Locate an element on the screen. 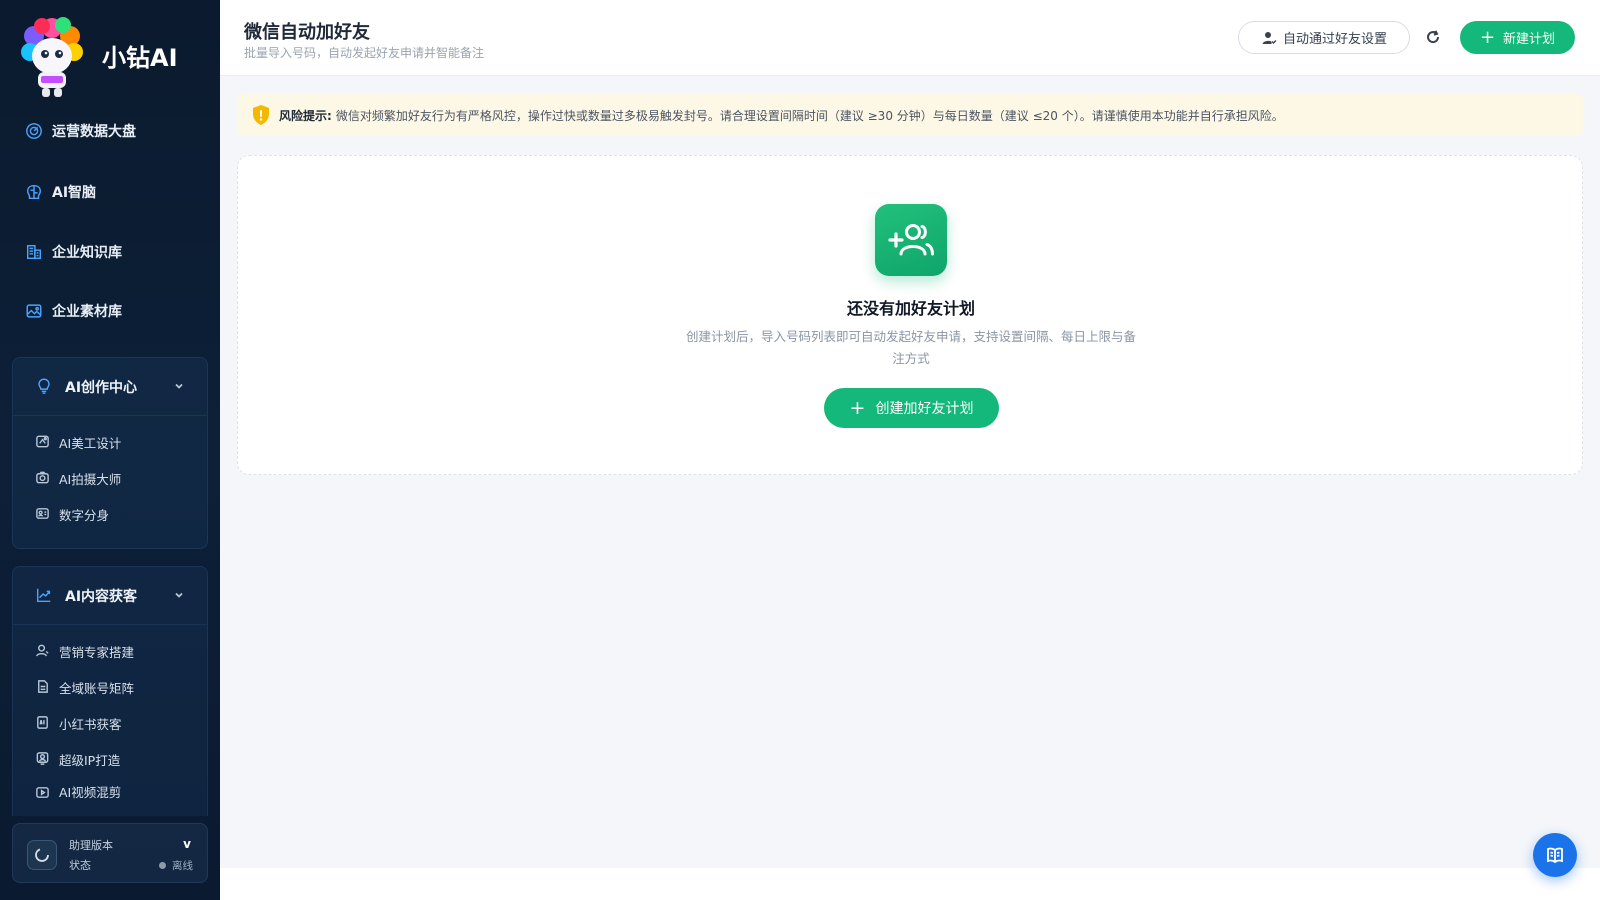 Image resolution: width=1600 pixels, height=900 pixels. assistant-status-label: 状态 is located at coordinates (80, 865).